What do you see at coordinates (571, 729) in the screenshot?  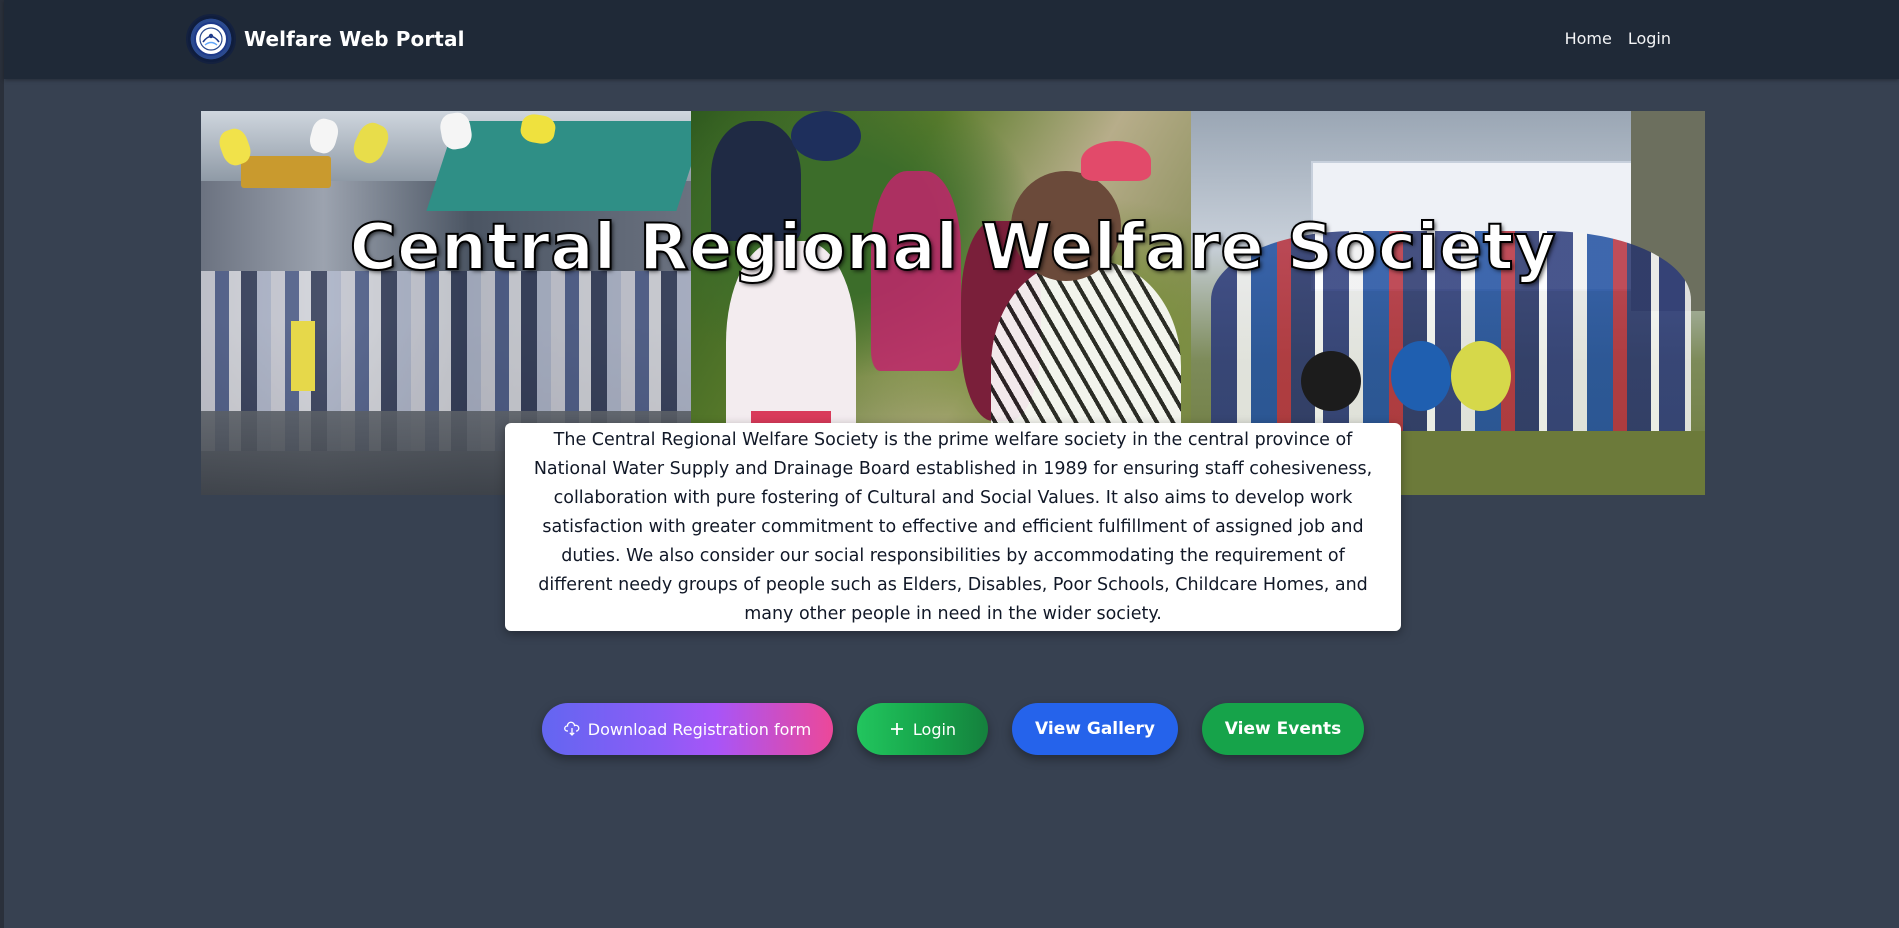 I see `download-cloud-icon` at bounding box center [571, 729].